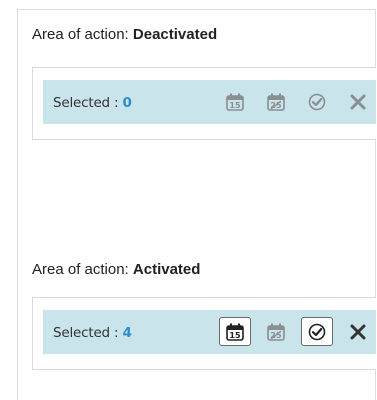  I want to click on action-bar: Selected : 4 15 25, so click(209, 332).